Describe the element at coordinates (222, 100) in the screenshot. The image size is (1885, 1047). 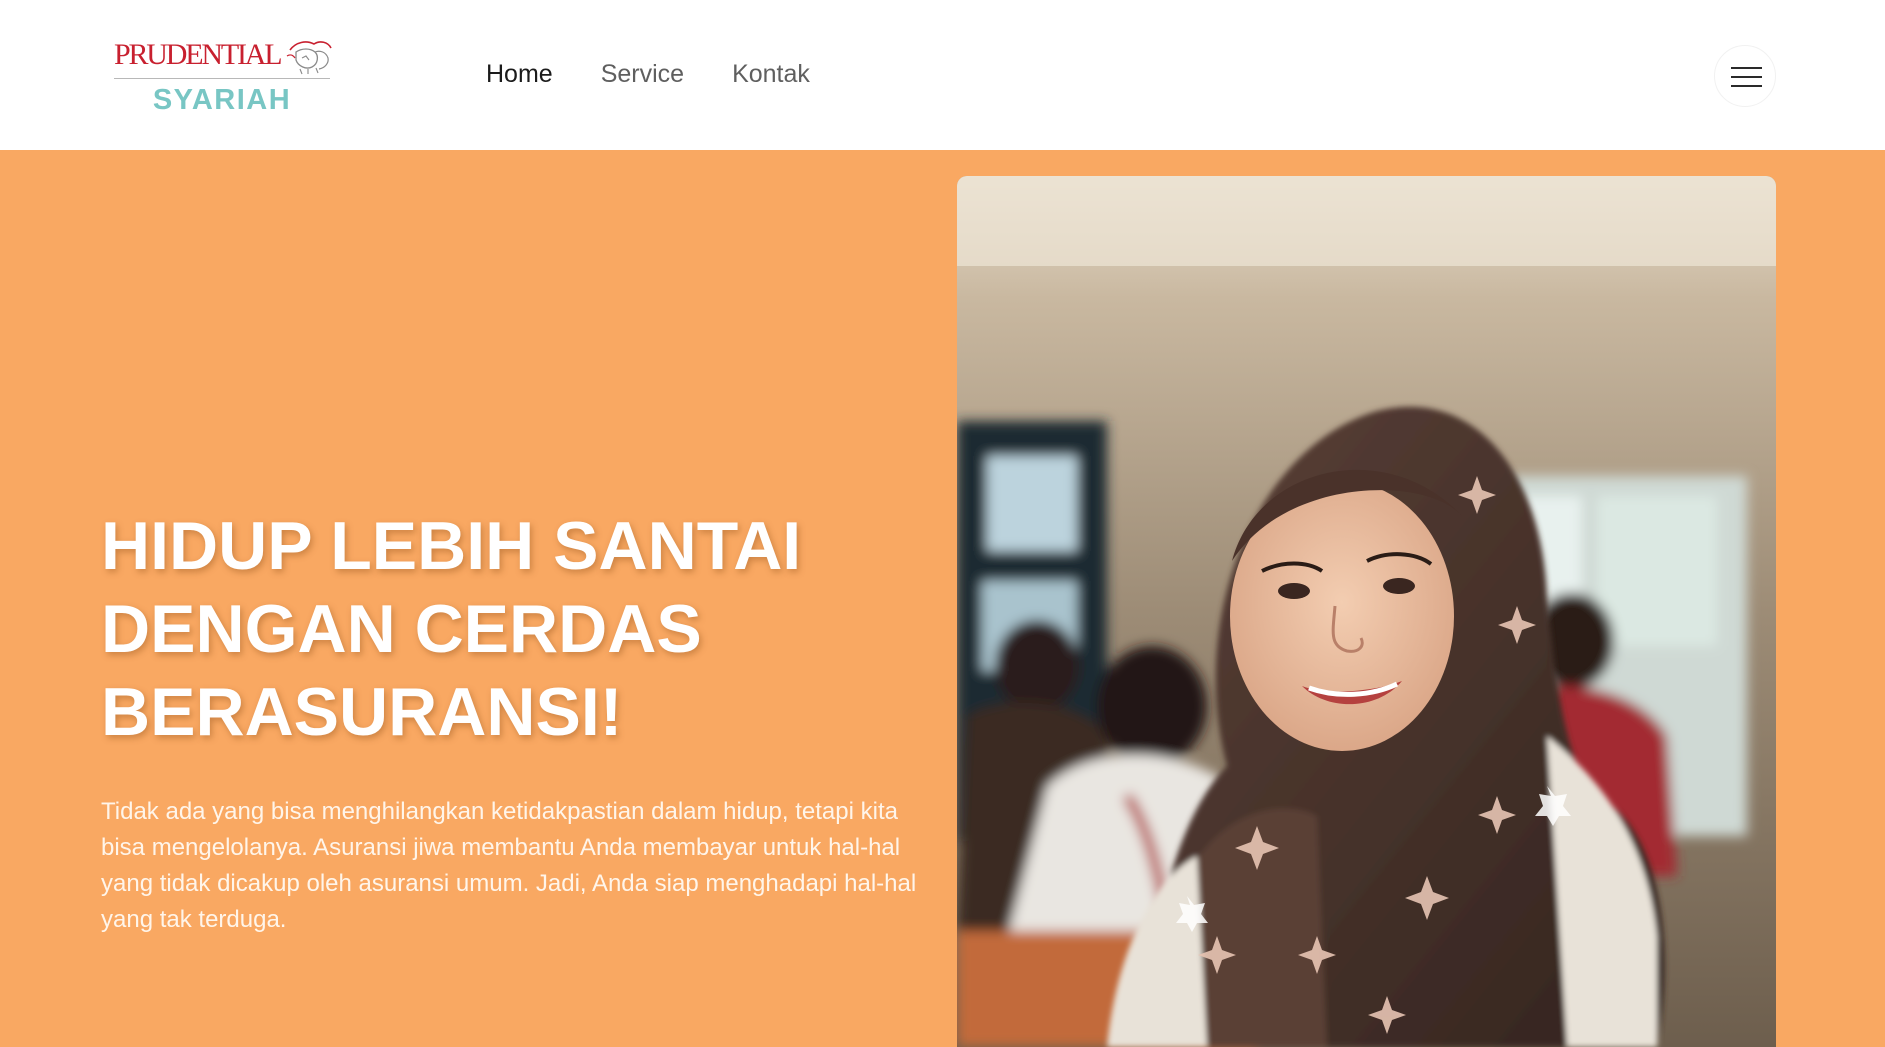
I see `brand-logo-subtitle: SYARIAH` at that location.